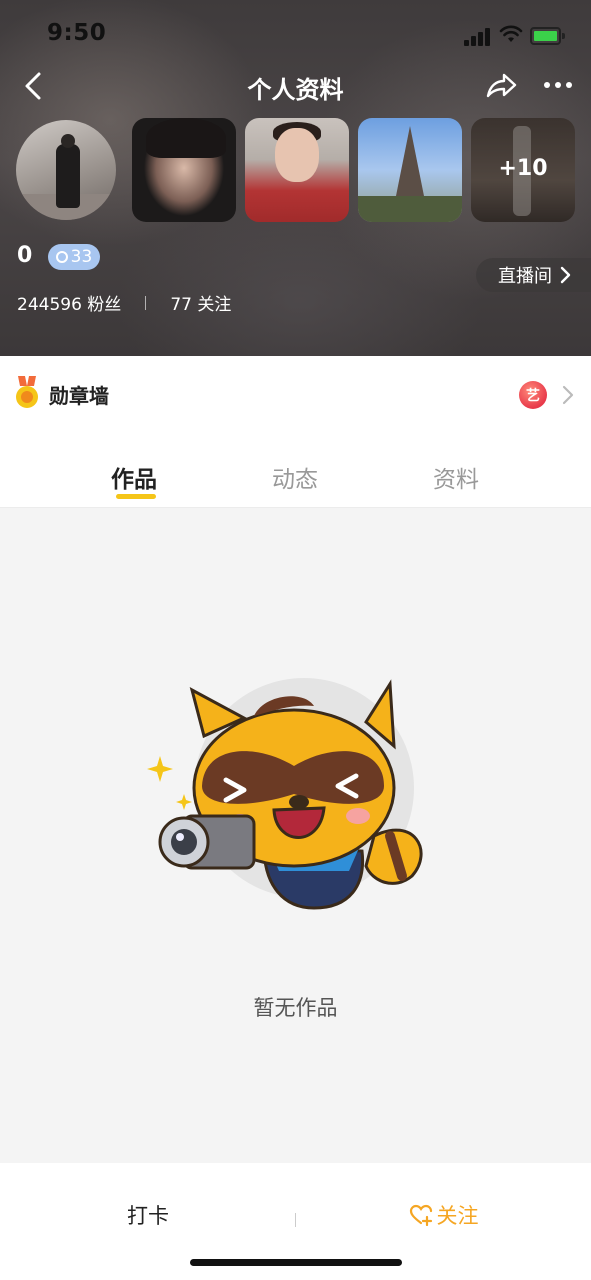  What do you see at coordinates (511, 33) in the screenshot?
I see `wifi-icon` at bounding box center [511, 33].